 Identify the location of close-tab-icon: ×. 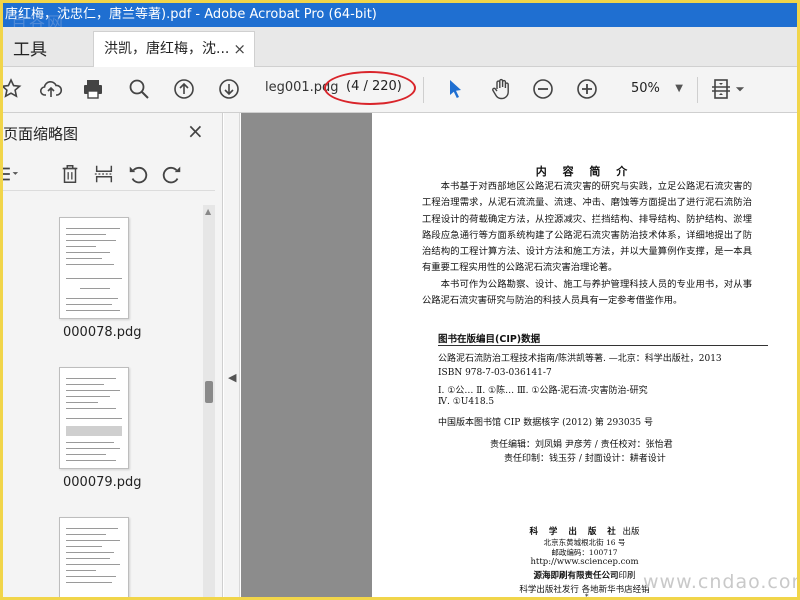
(239, 49).